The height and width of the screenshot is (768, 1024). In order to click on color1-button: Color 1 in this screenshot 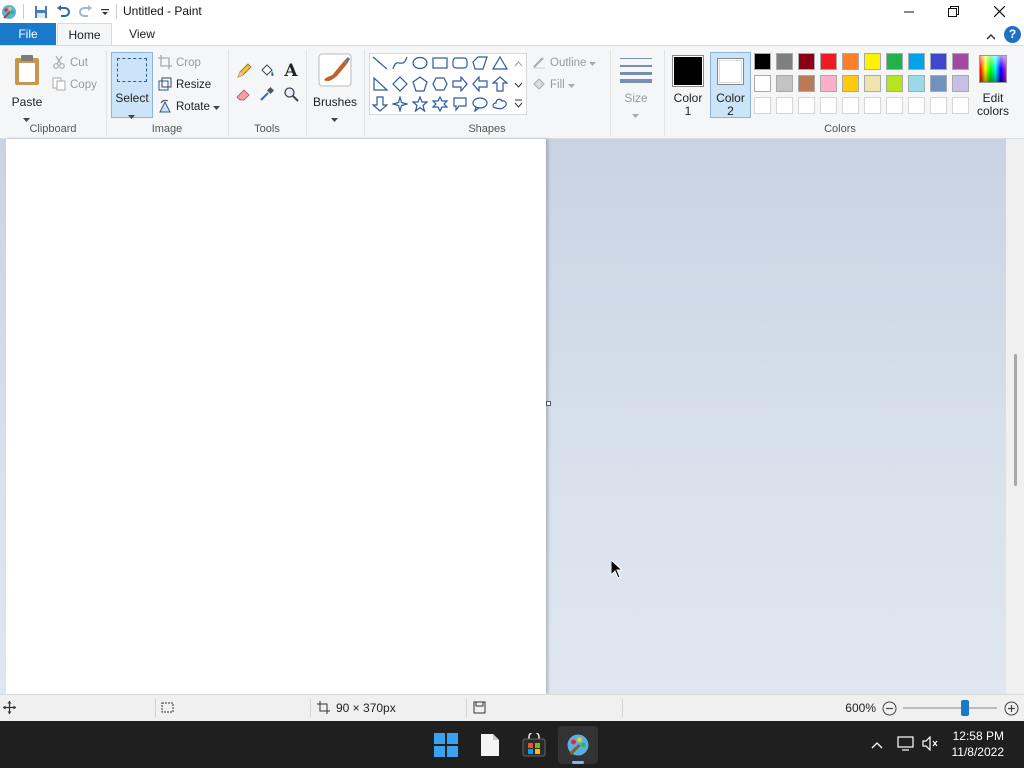, I will do `click(688, 85)`.